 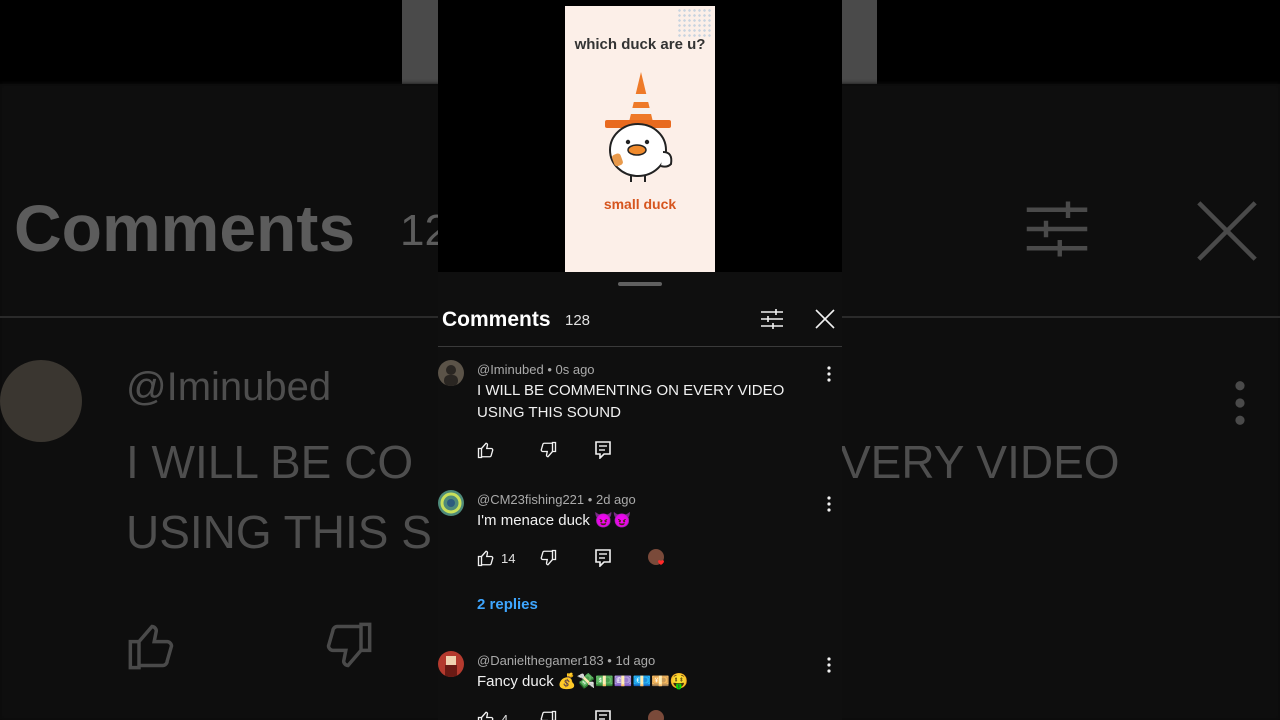 What do you see at coordinates (980, 462) in the screenshot?
I see `bg-comment-line: VERY VIDEO` at bounding box center [980, 462].